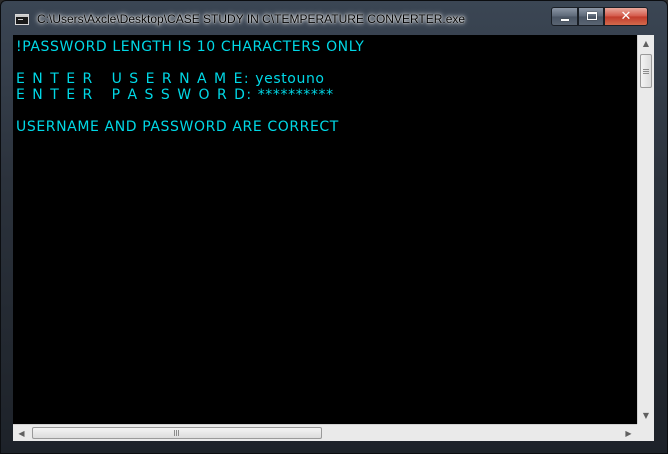 The height and width of the screenshot is (454, 668). I want to click on size-grip, so click(645, 432).